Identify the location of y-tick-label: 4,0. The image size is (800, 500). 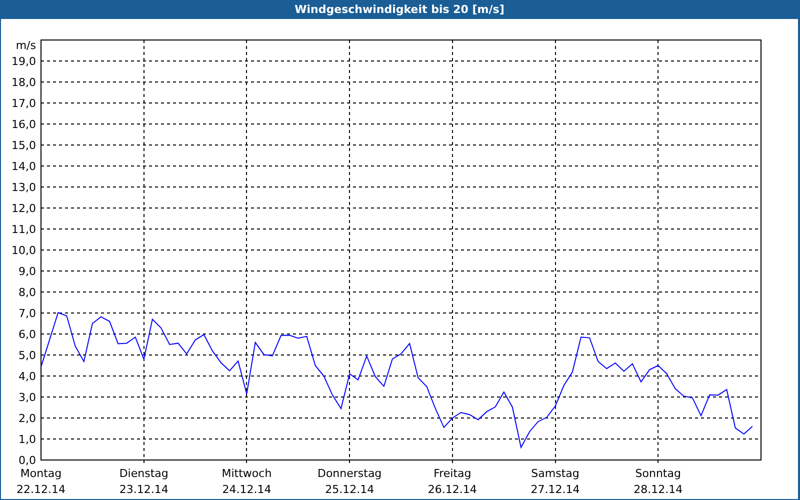
(27, 376).